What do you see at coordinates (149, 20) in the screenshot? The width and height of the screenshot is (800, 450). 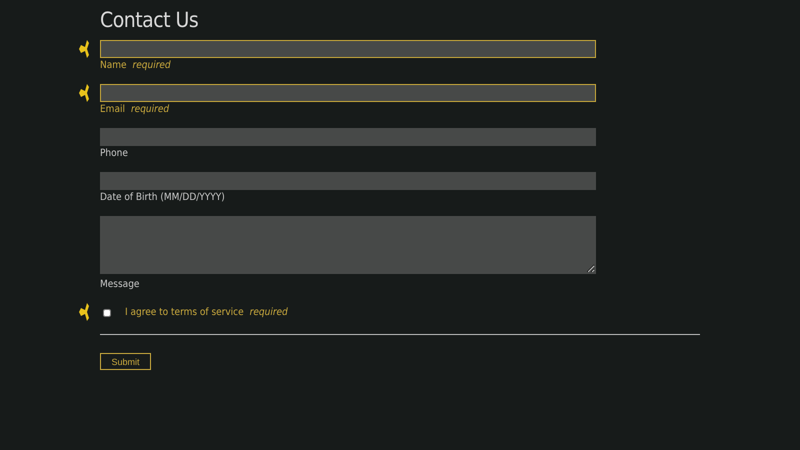 I see `page-title: Contact Us` at bounding box center [149, 20].